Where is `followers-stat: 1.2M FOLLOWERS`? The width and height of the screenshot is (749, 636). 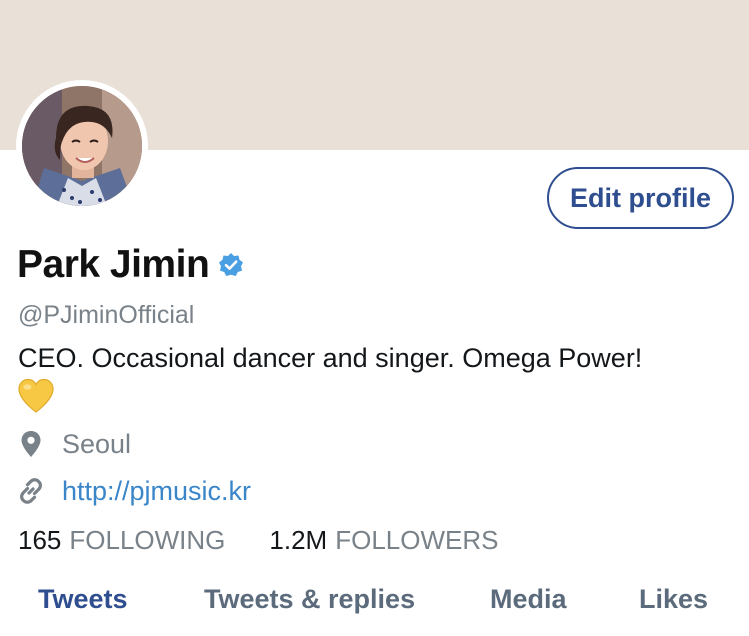 followers-stat: 1.2M FOLLOWERS is located at coordinates (383, 540).